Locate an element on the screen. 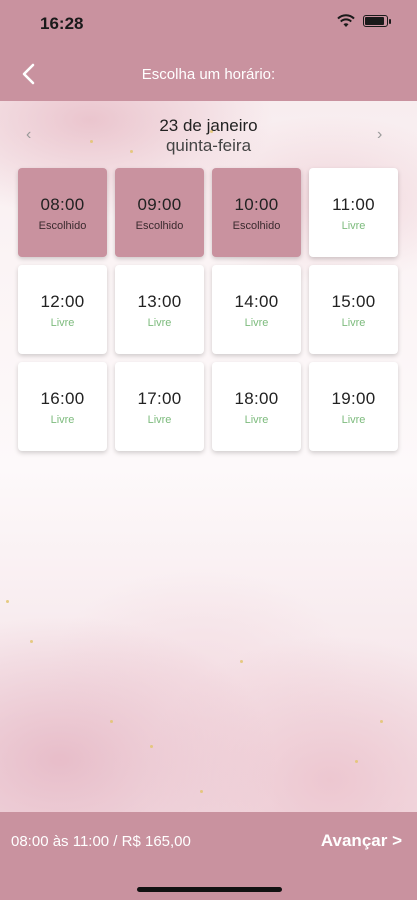  time-slot: 13:00 Livre is located at coordinates (159, 309).